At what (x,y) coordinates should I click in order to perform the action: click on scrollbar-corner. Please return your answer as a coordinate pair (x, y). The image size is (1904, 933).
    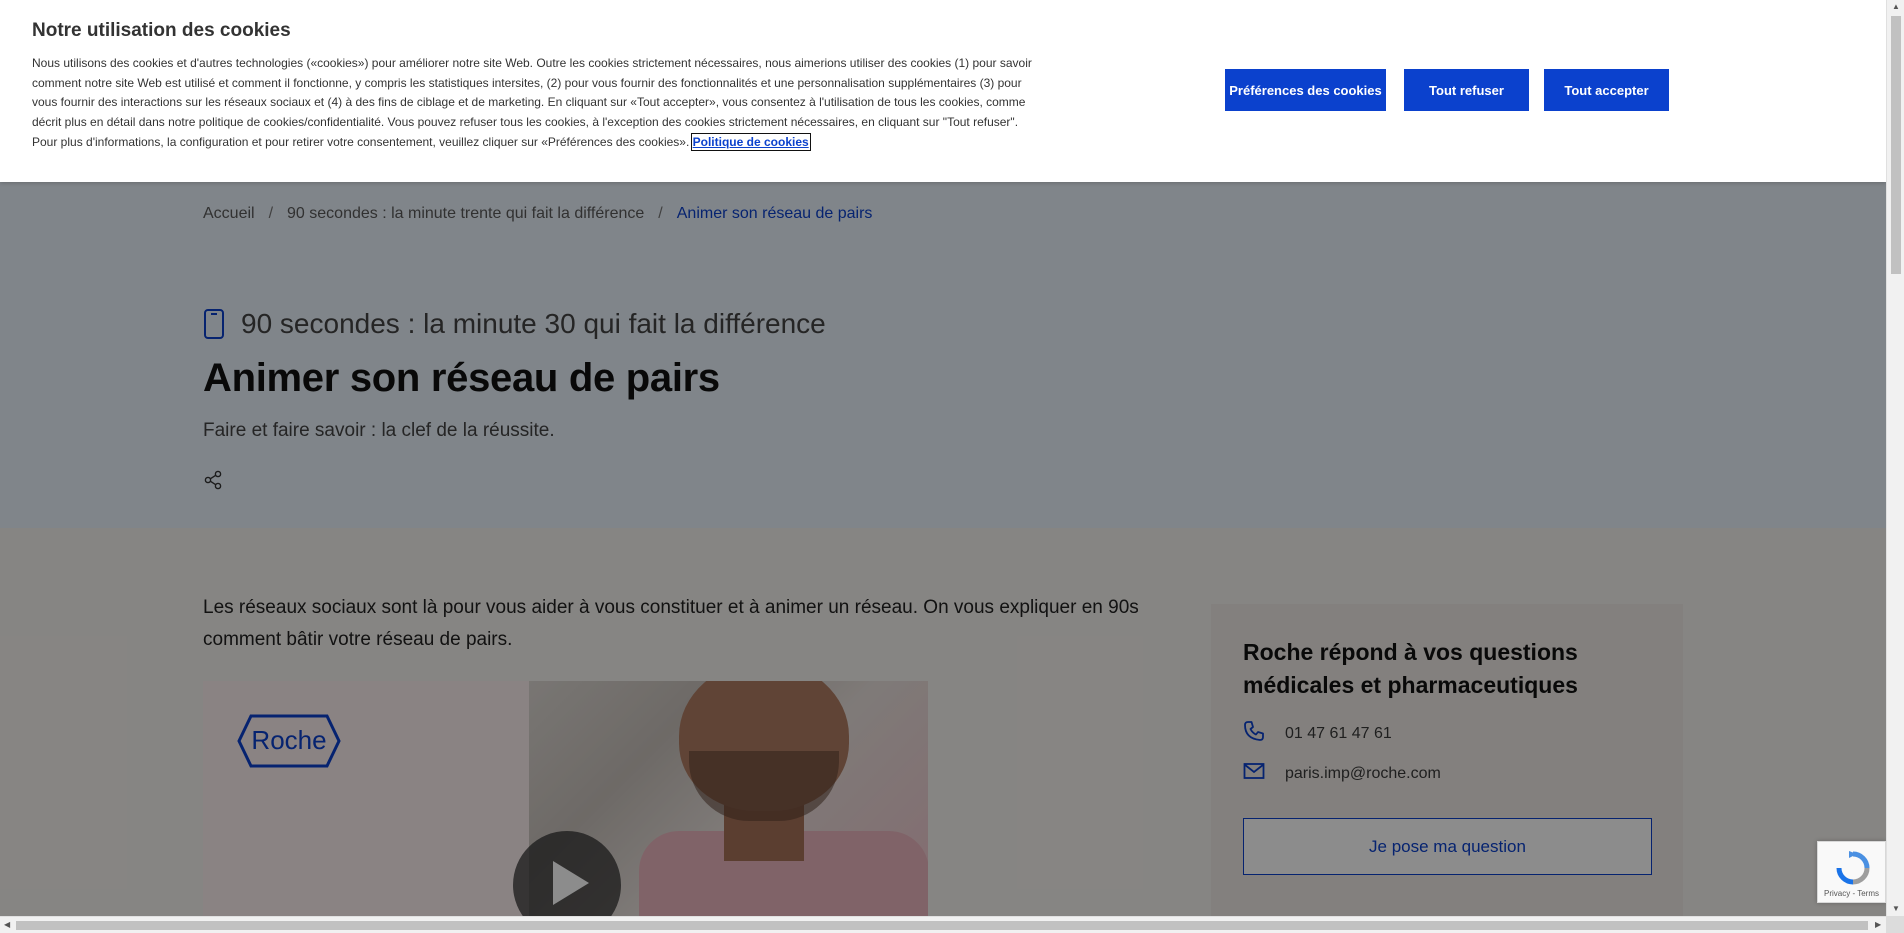
    Looking at the image, I should click on (1895, 924).